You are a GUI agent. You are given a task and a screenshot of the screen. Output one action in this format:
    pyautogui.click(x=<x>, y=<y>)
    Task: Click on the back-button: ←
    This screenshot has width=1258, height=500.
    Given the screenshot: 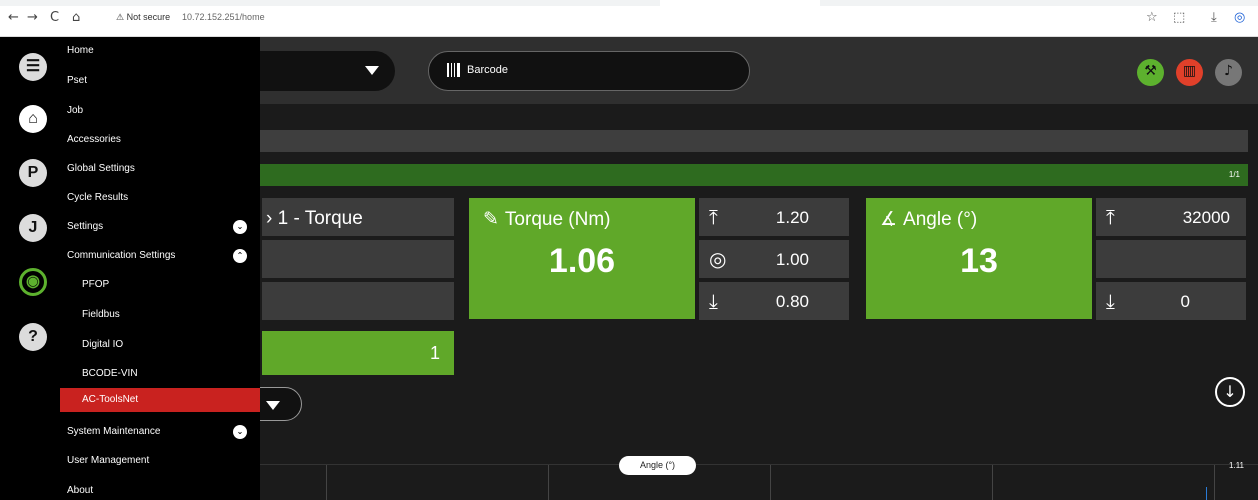 What is the action you would take?
    pyautogui.click(x=13, y=18)
    